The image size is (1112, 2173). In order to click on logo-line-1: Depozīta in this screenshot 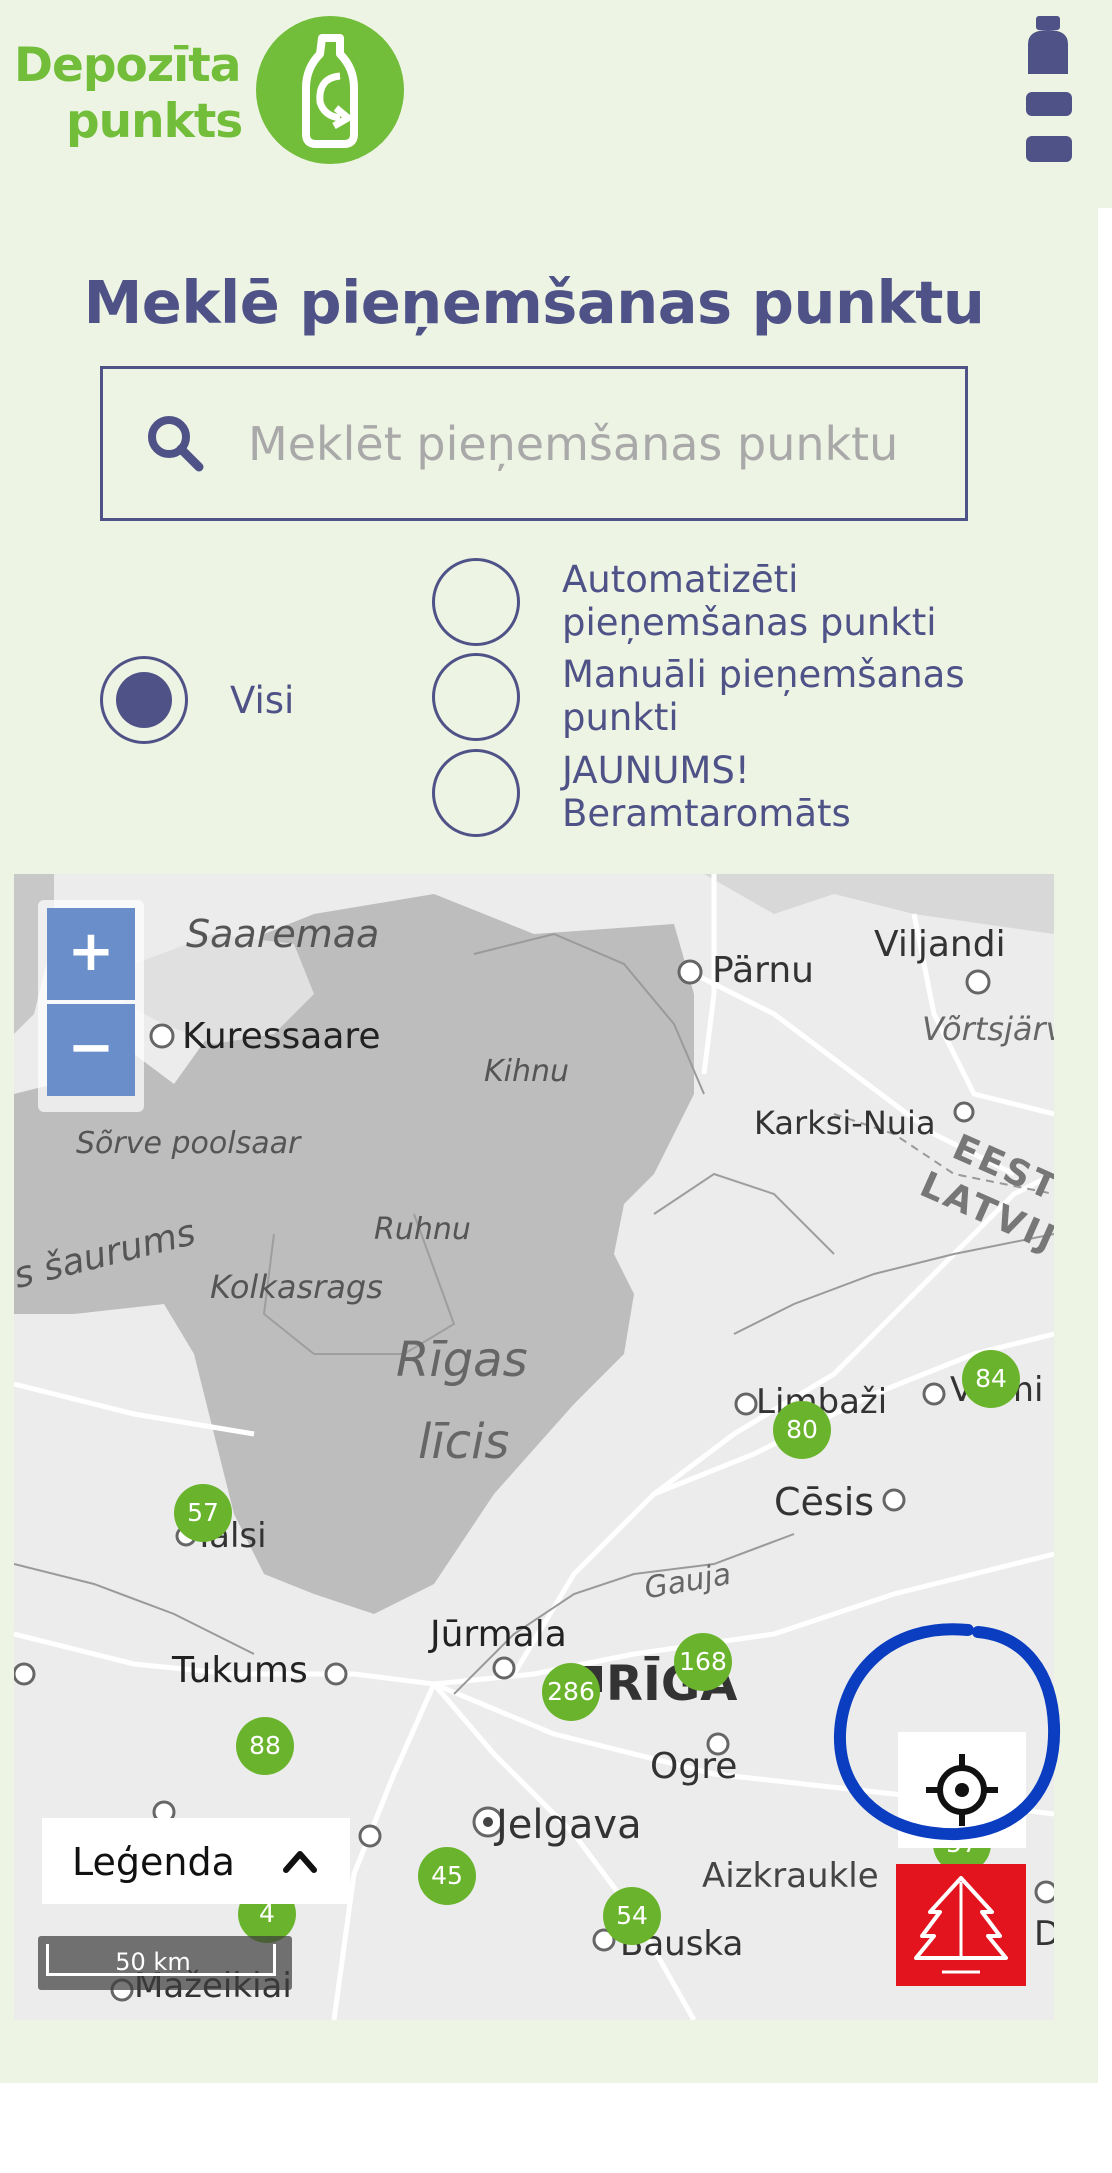, I will do `click(127, 65)`.